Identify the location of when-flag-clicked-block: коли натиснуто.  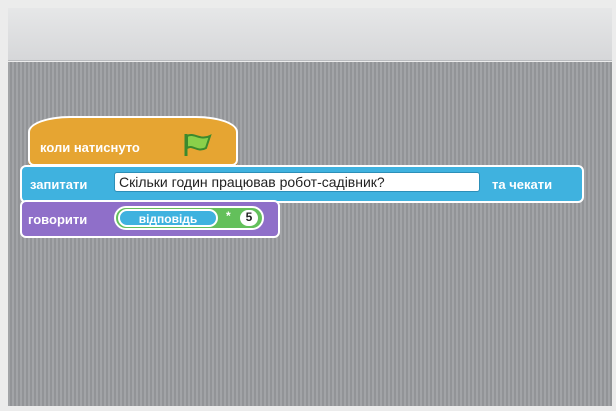
(133, 141).